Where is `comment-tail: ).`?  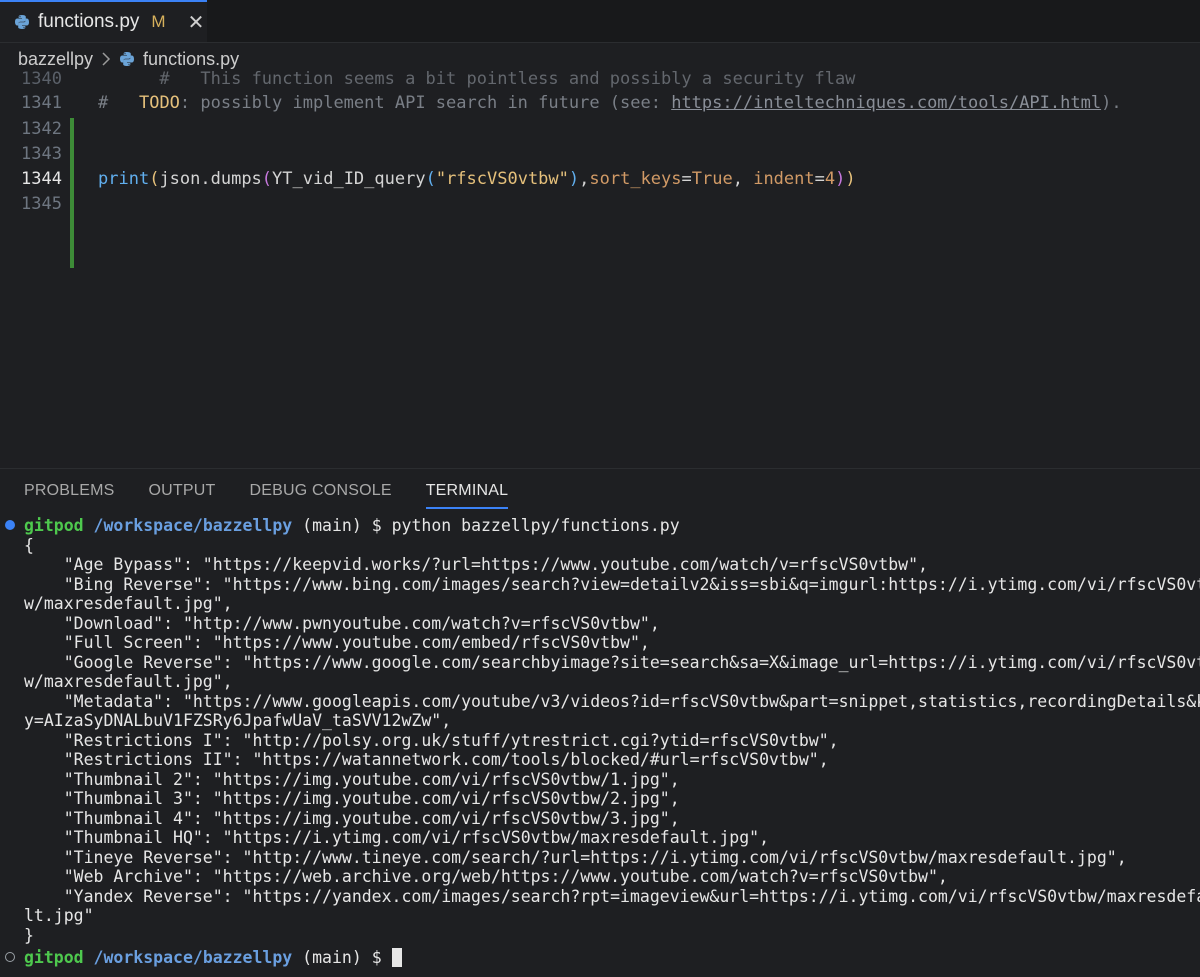 comment-tail: ). is located at coordinates (1111, 102).